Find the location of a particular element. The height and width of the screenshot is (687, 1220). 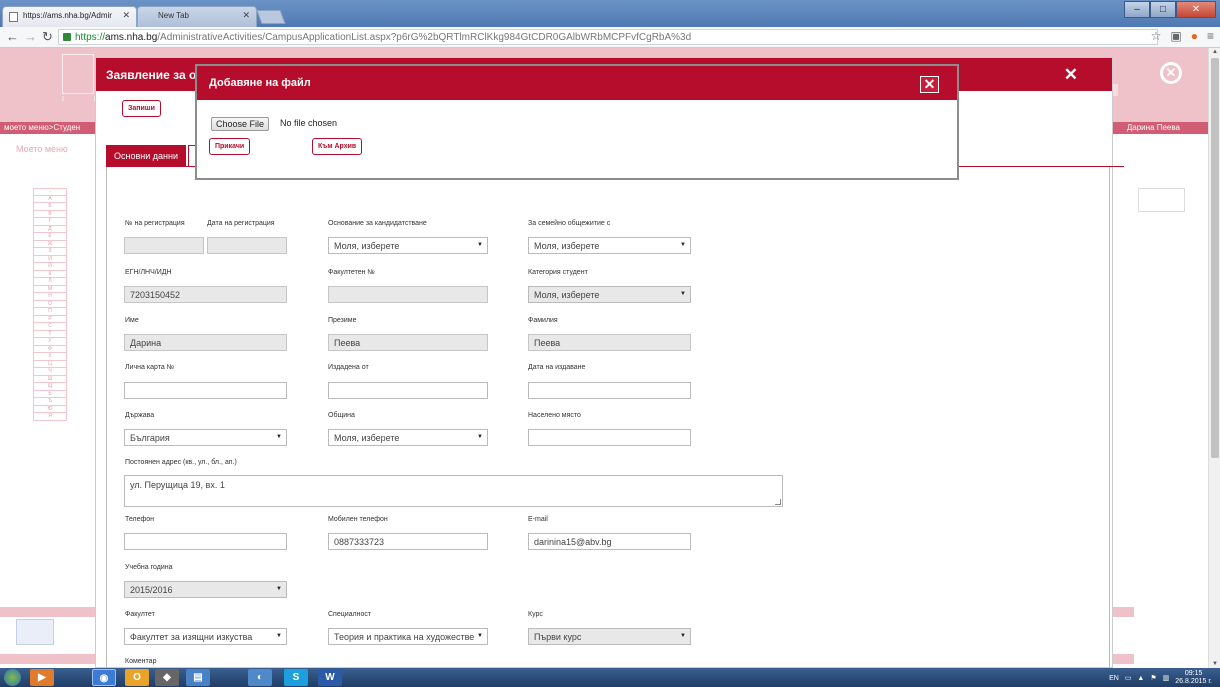

dialog-close-icon: ✕ is located at coordinates (929, 84).